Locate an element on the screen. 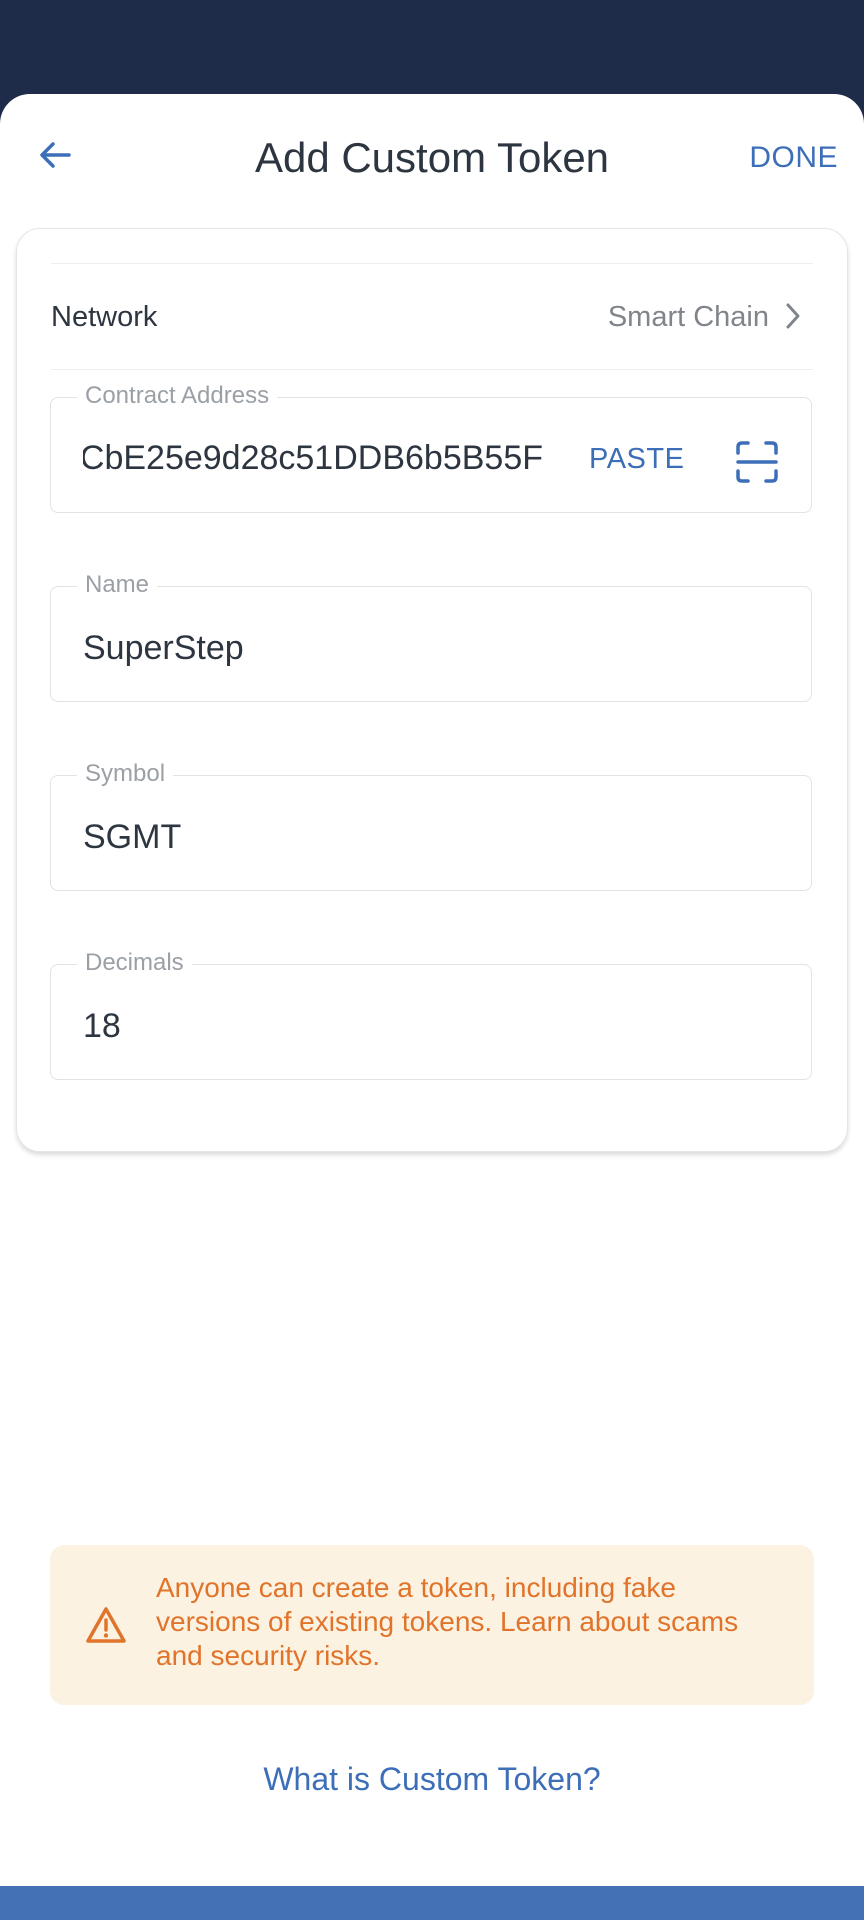  scan-qr-icon is located at coordinates (757, 462).